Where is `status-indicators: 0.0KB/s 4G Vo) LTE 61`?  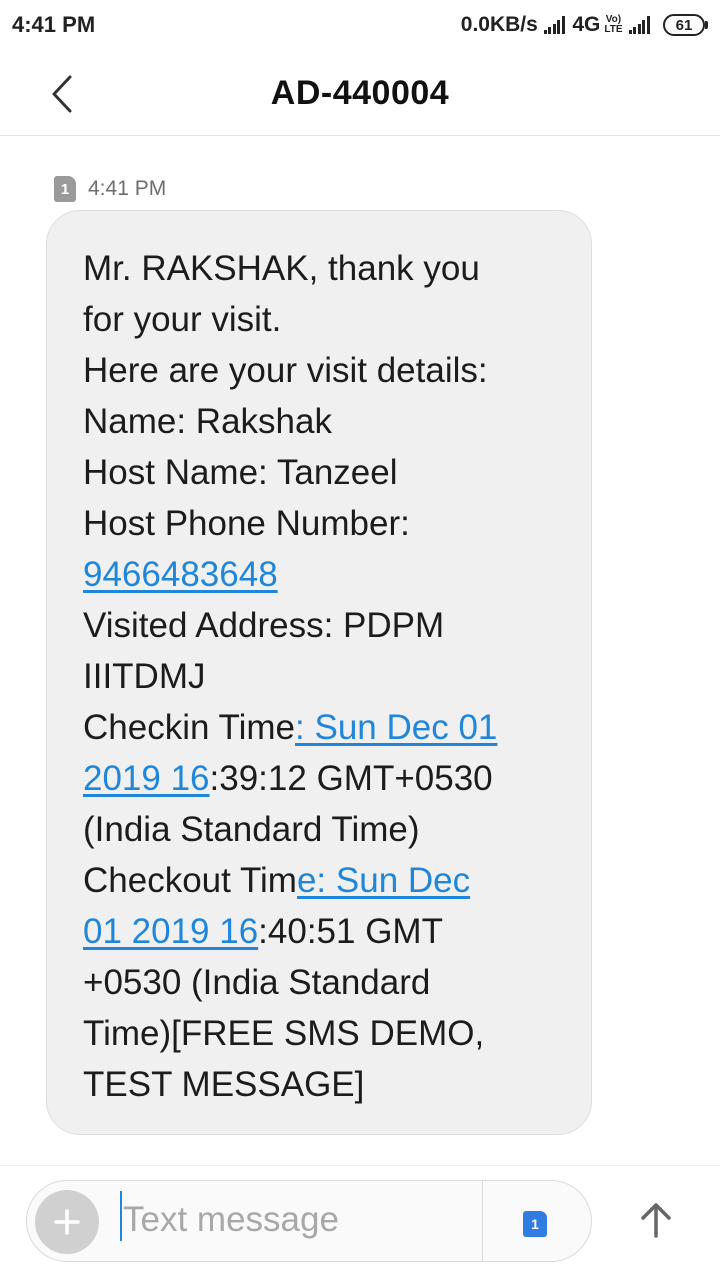 status-indicators: 0.0KB/s 4G Vo) LTE 61 is located at coordinates (584, 25).